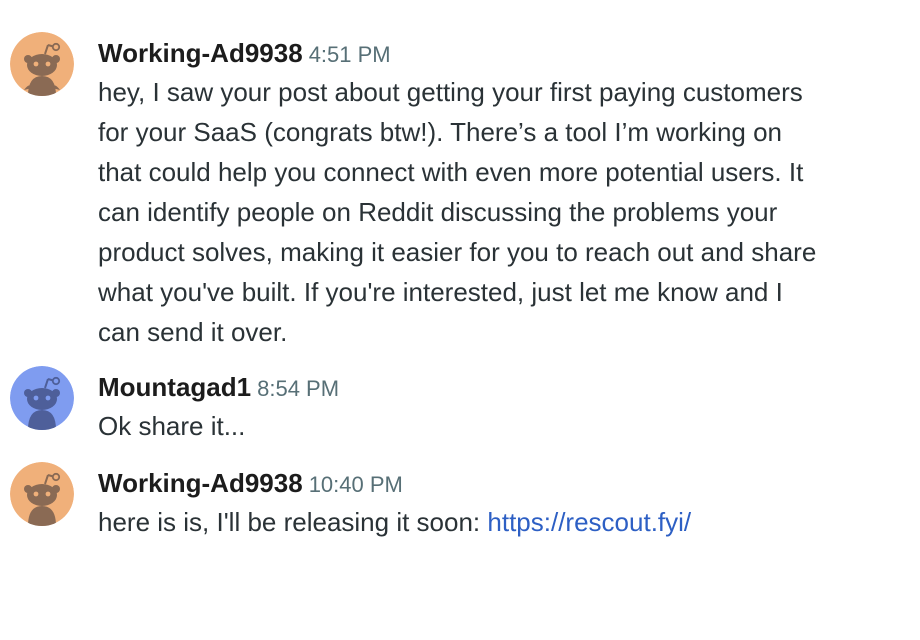 Image resolution: width=920 pixels, height=640 pixels. Describe the element at coordinates (503, 483) in the screenshot. I see `message-header: Working-Ad9938 10:40 PM` at that location.